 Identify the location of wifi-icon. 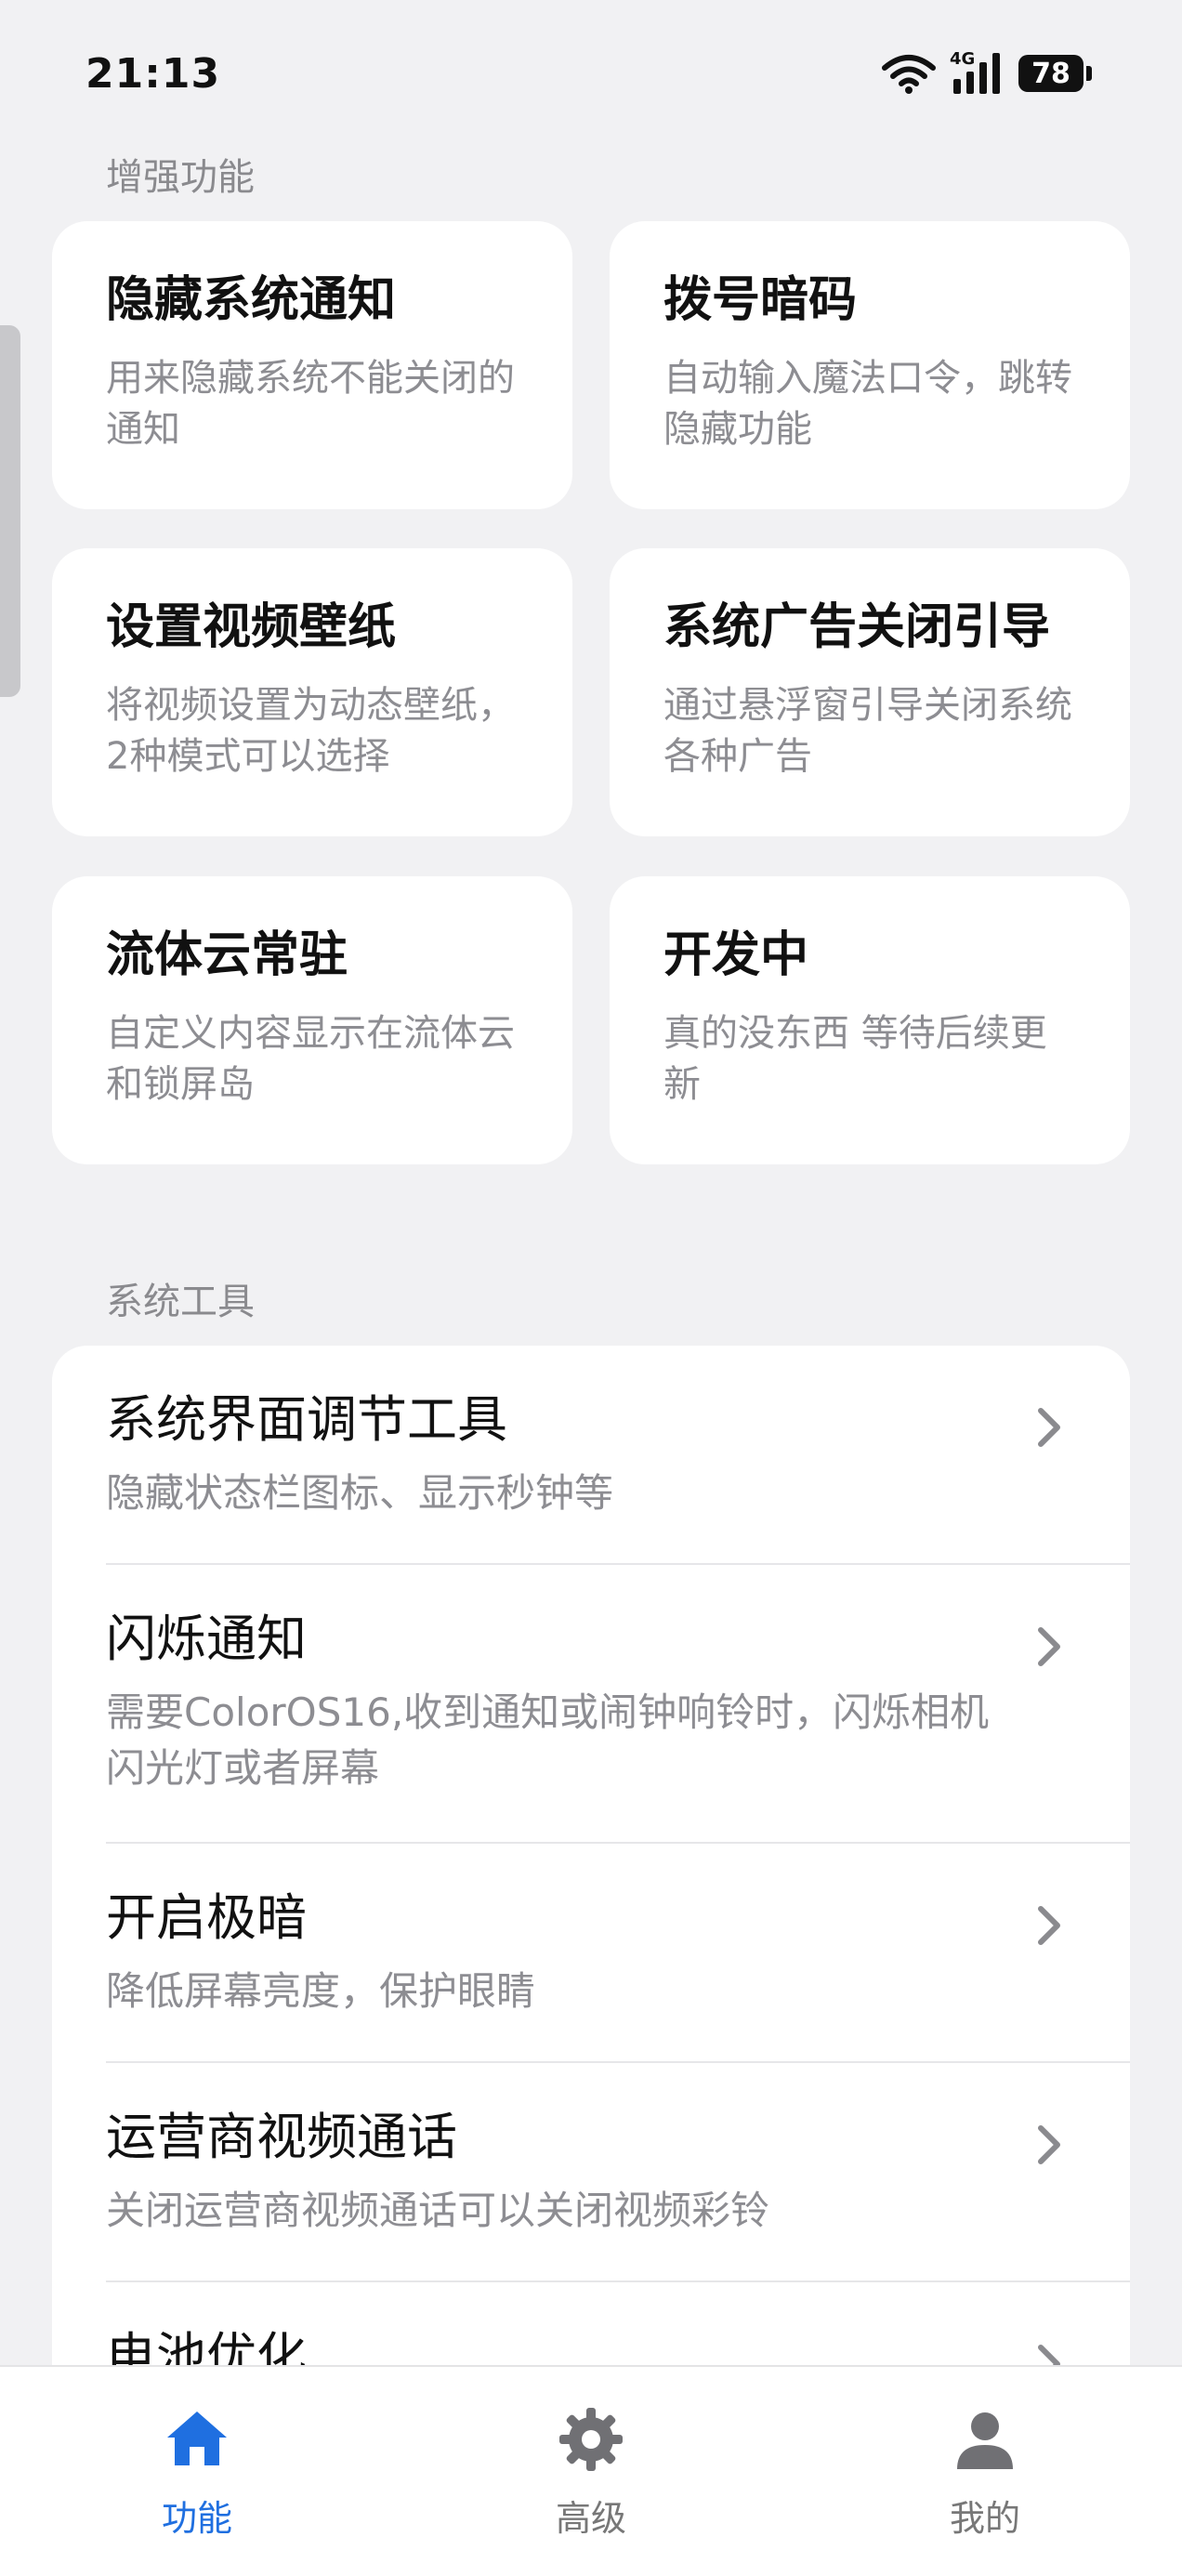
(909, 74).